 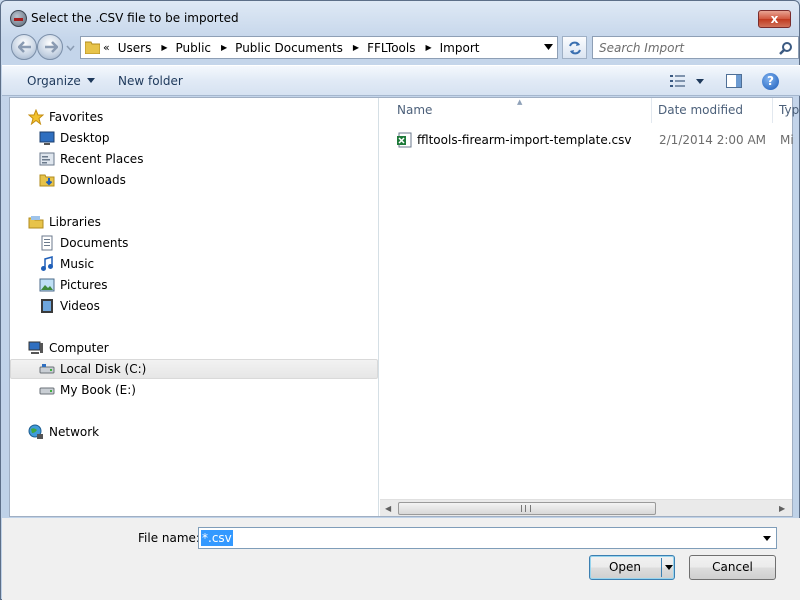 I want to click on search-box, so click(x=695, y=47).